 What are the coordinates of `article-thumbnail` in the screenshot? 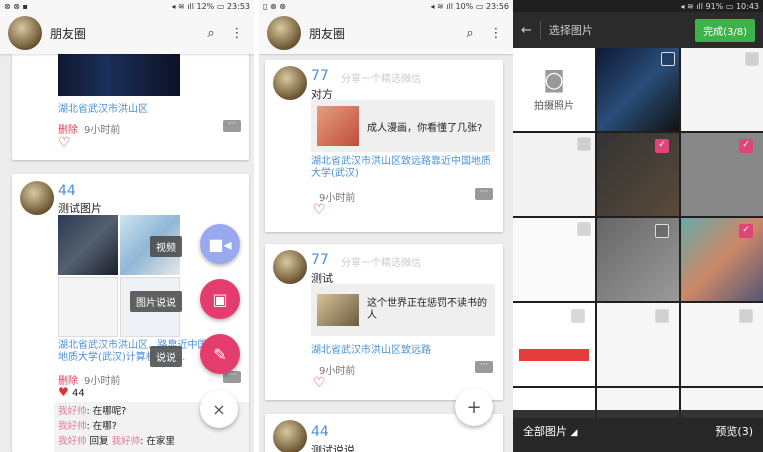 It's located at (338, 126).